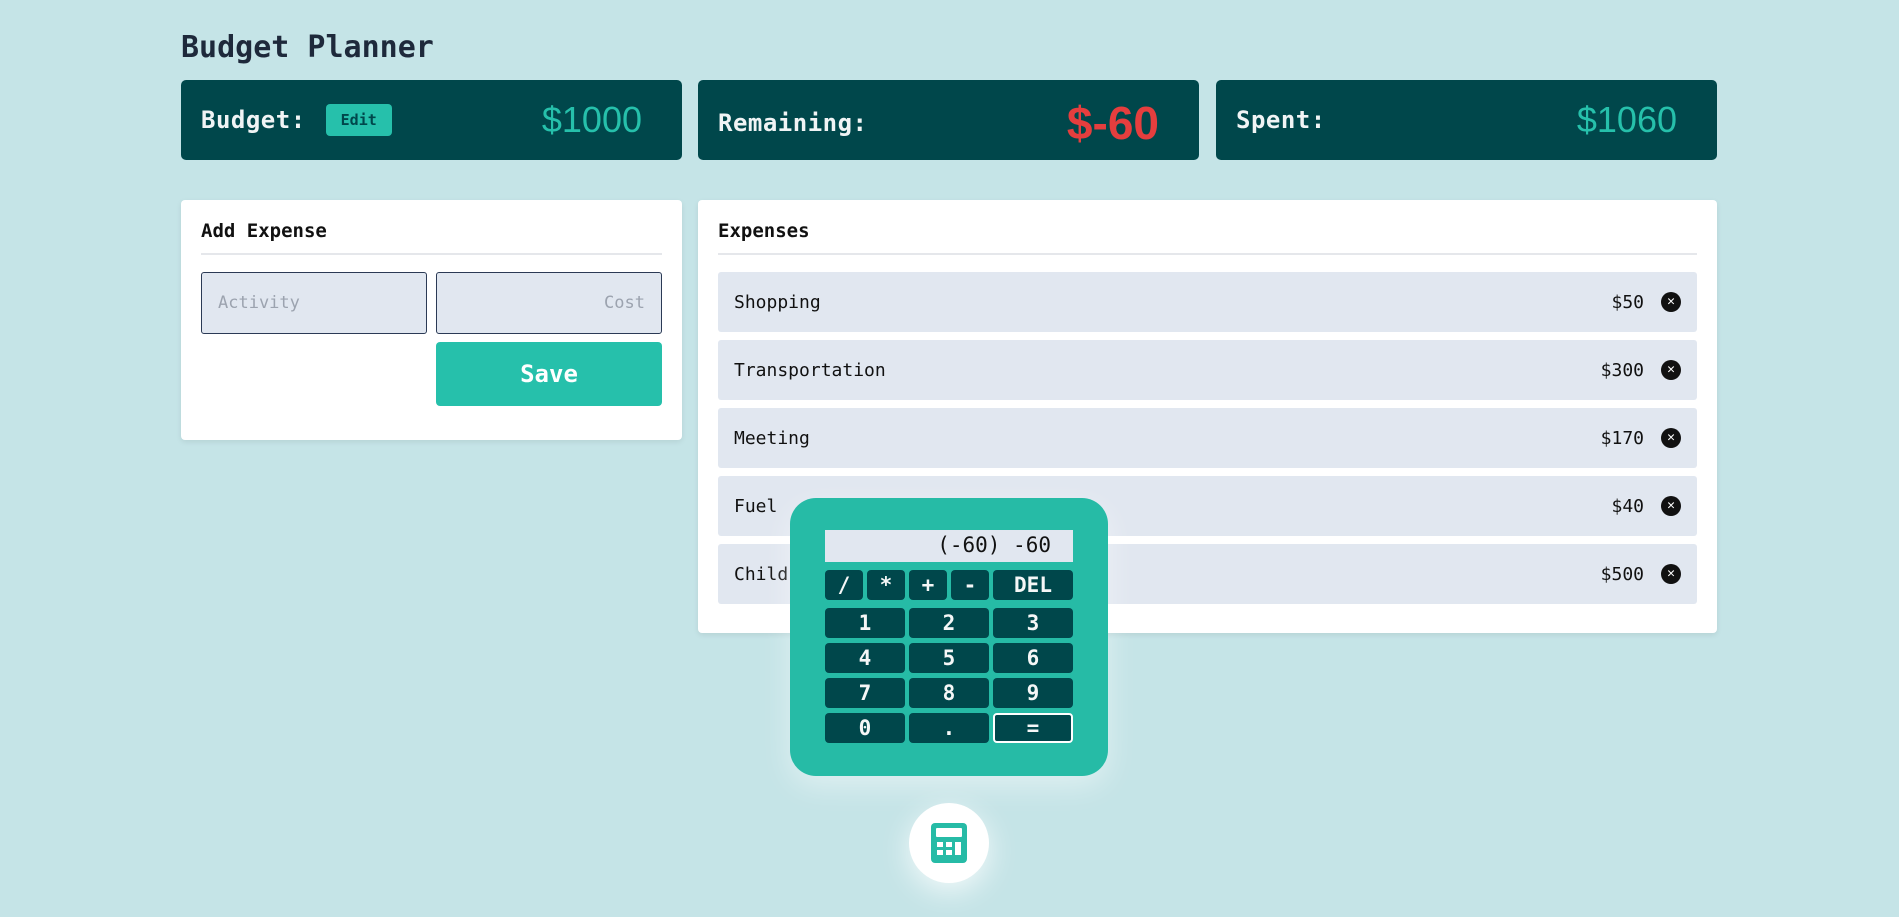 The image size is (1899, 917). What do you see at coordinates (591, 119) in the screenshot?
I see `budget-value: $1000` at bounding box center [591, 119].